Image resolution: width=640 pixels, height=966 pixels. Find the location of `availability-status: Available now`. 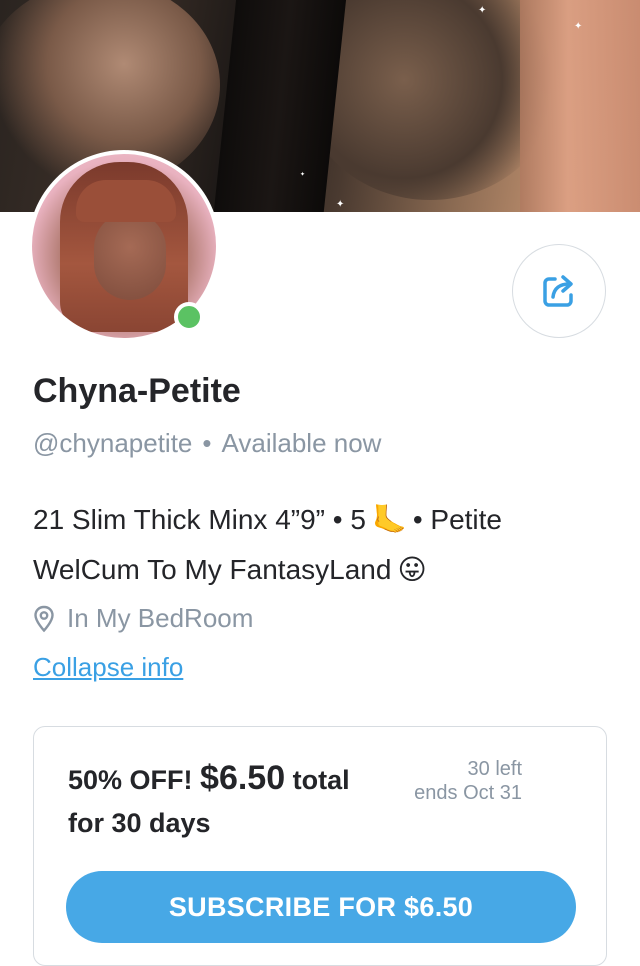

availability-status: Available now is located at coordinates (301, 443).